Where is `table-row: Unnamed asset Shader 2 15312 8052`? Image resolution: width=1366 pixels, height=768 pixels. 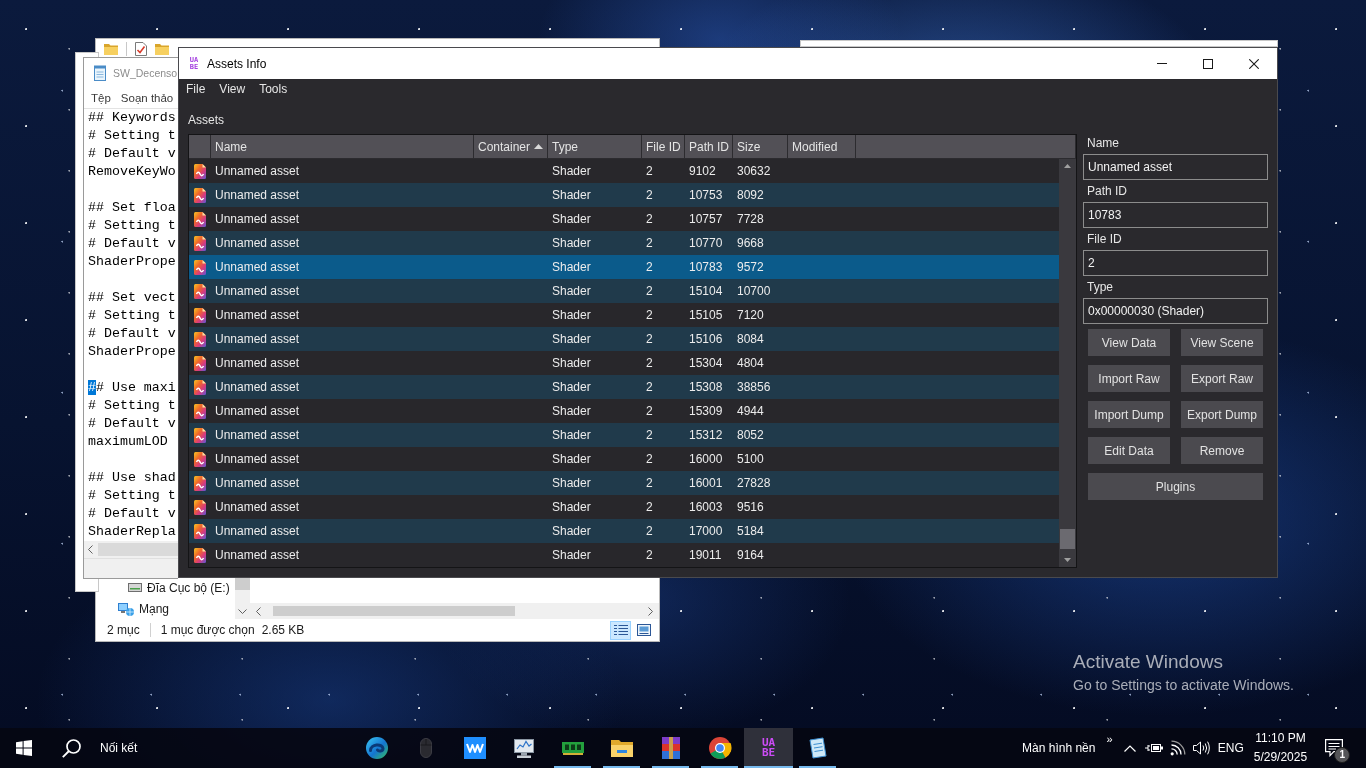
table-row: Unnamed asset Shader 2 15312 8052 is located at coordinates (624, 435).